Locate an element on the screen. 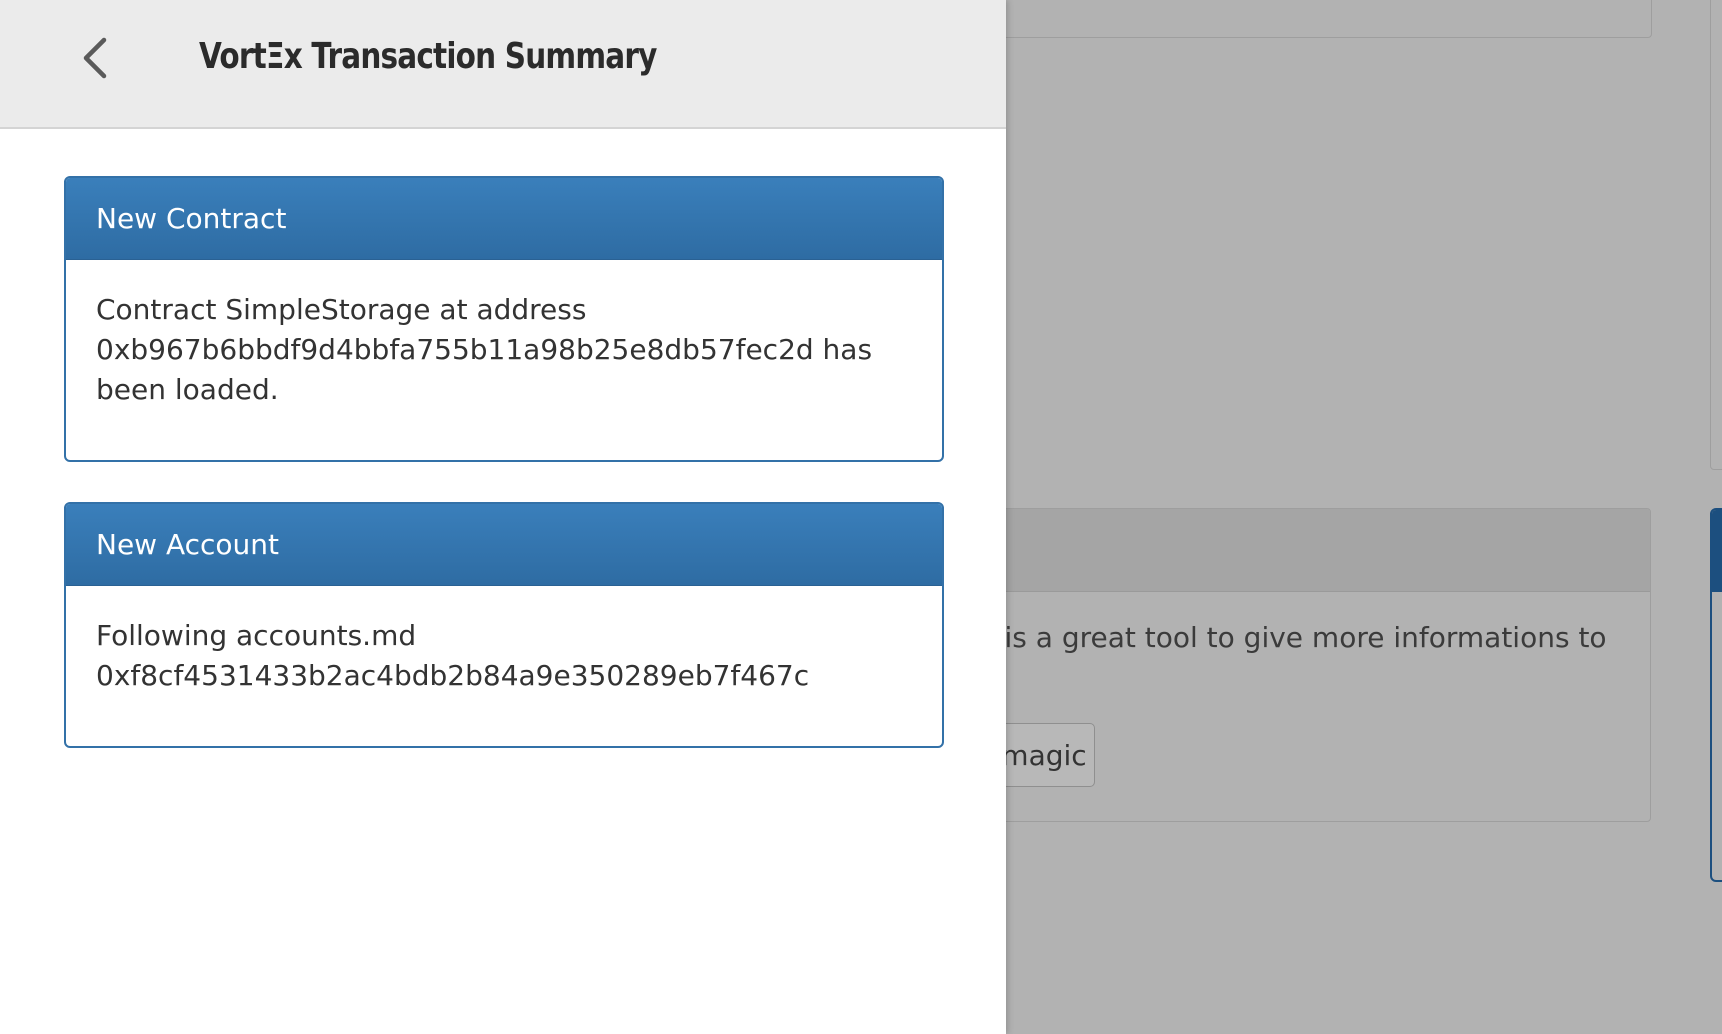 This screenshot has width=1722, height=1034. card-heading: New Account is located at coordinates (504, 545).